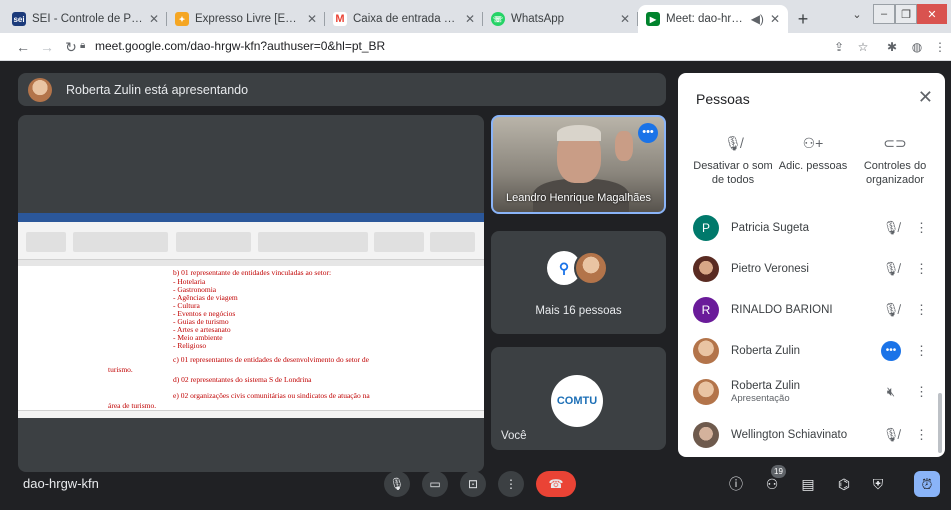  What do you see at coordinates (940, 423) in the screenshot?
I see `scrollbar` at bounding box center [940, 423].